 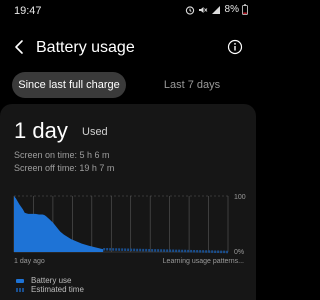 I want to click on battery-icon, so click(x=245, y=9).